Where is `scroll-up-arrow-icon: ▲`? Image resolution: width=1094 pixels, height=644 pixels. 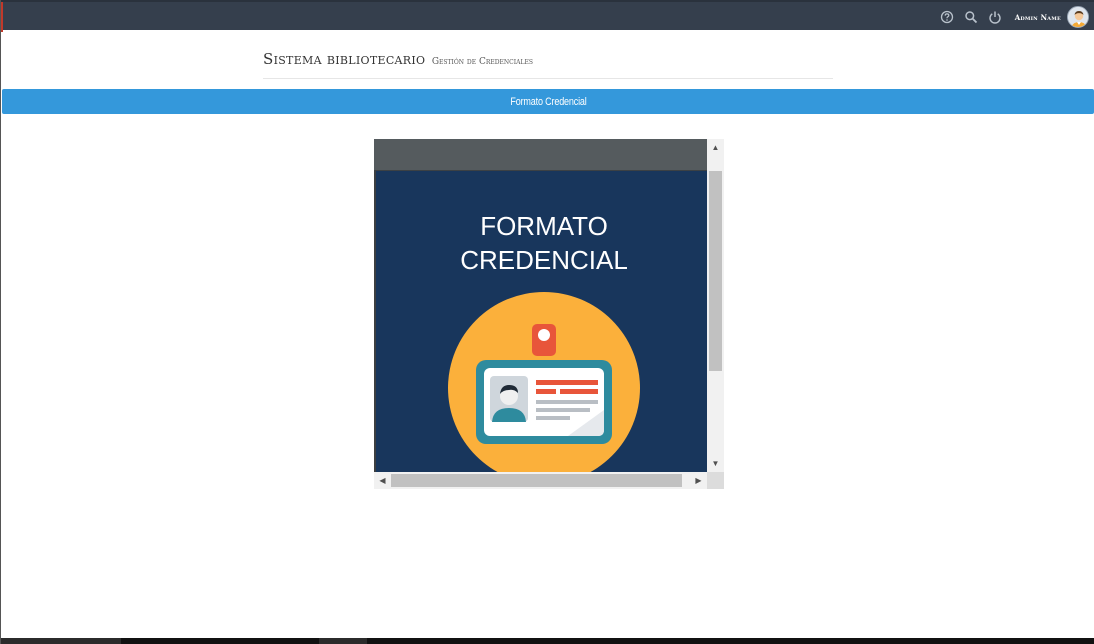
scroll-up-arrow-icon: ▲ is located at coordinates (715, 147).